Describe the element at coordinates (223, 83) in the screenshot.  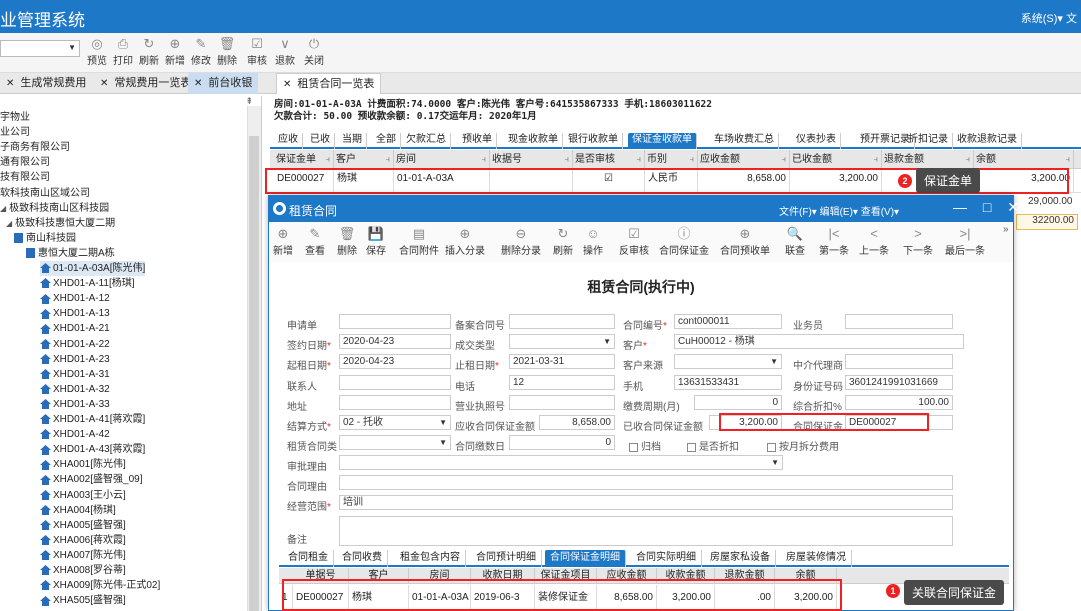
I see `tab-2: ✕ 前台收银` at that location.